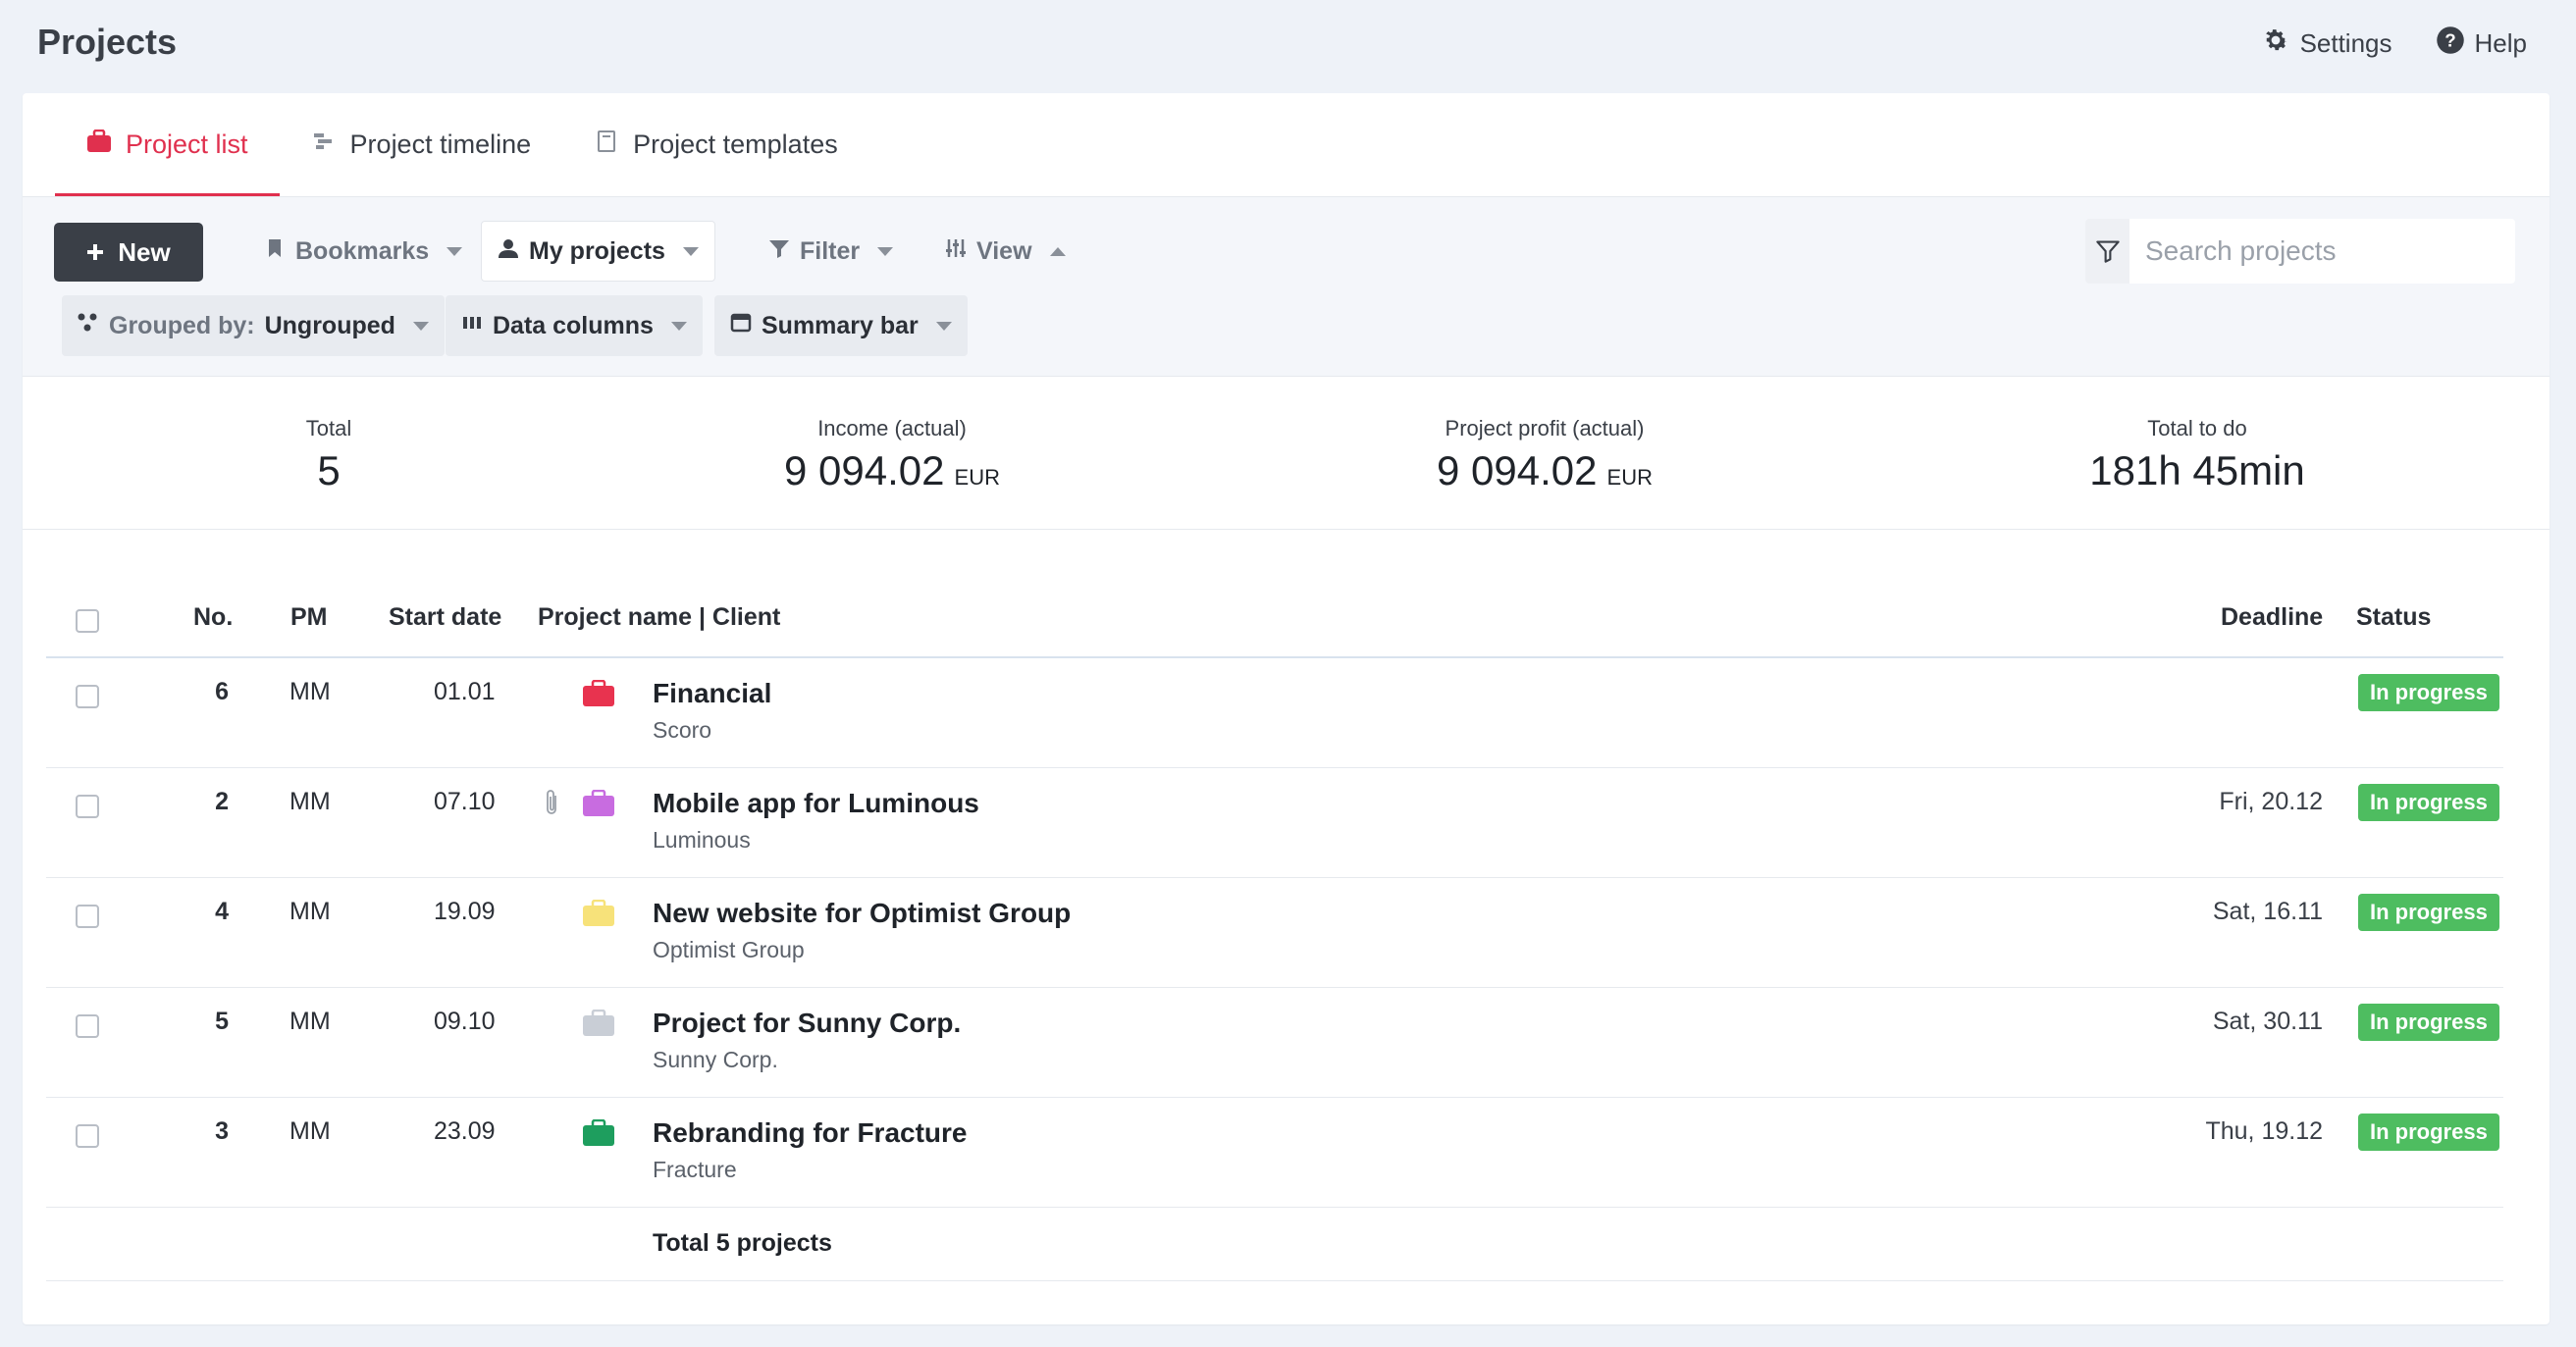 The width and height of the screenshot is (2576, 1347). Describe the element at coordinates (2267, 911) in the screenshot. I see `row-deadline: Sat, 16.11` at that location.